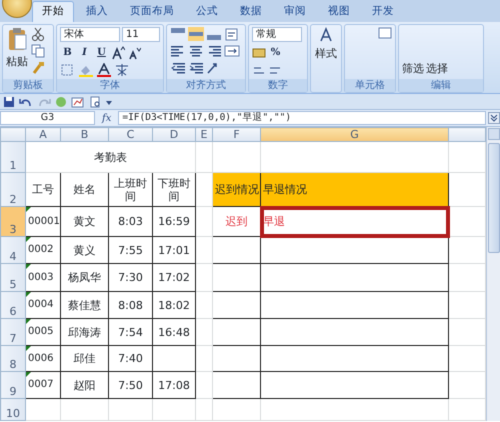  What do you see at coordinates (174, 305) in the screenshot?
I see `cell-text: 18:02` at bounding box center [174, 305].